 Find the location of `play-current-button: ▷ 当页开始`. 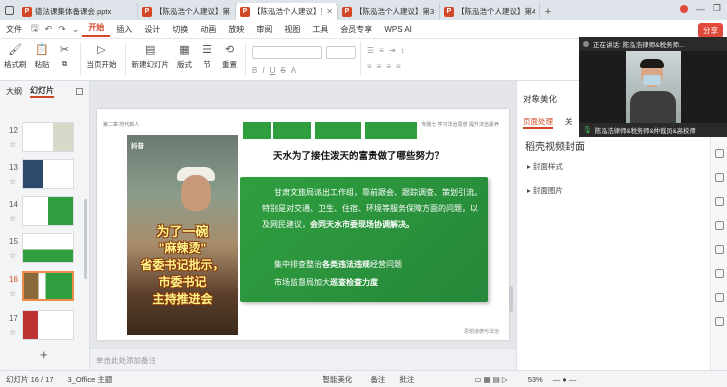

play-current-button: ▷ 当页开始 is located at coordinates (102, 56).